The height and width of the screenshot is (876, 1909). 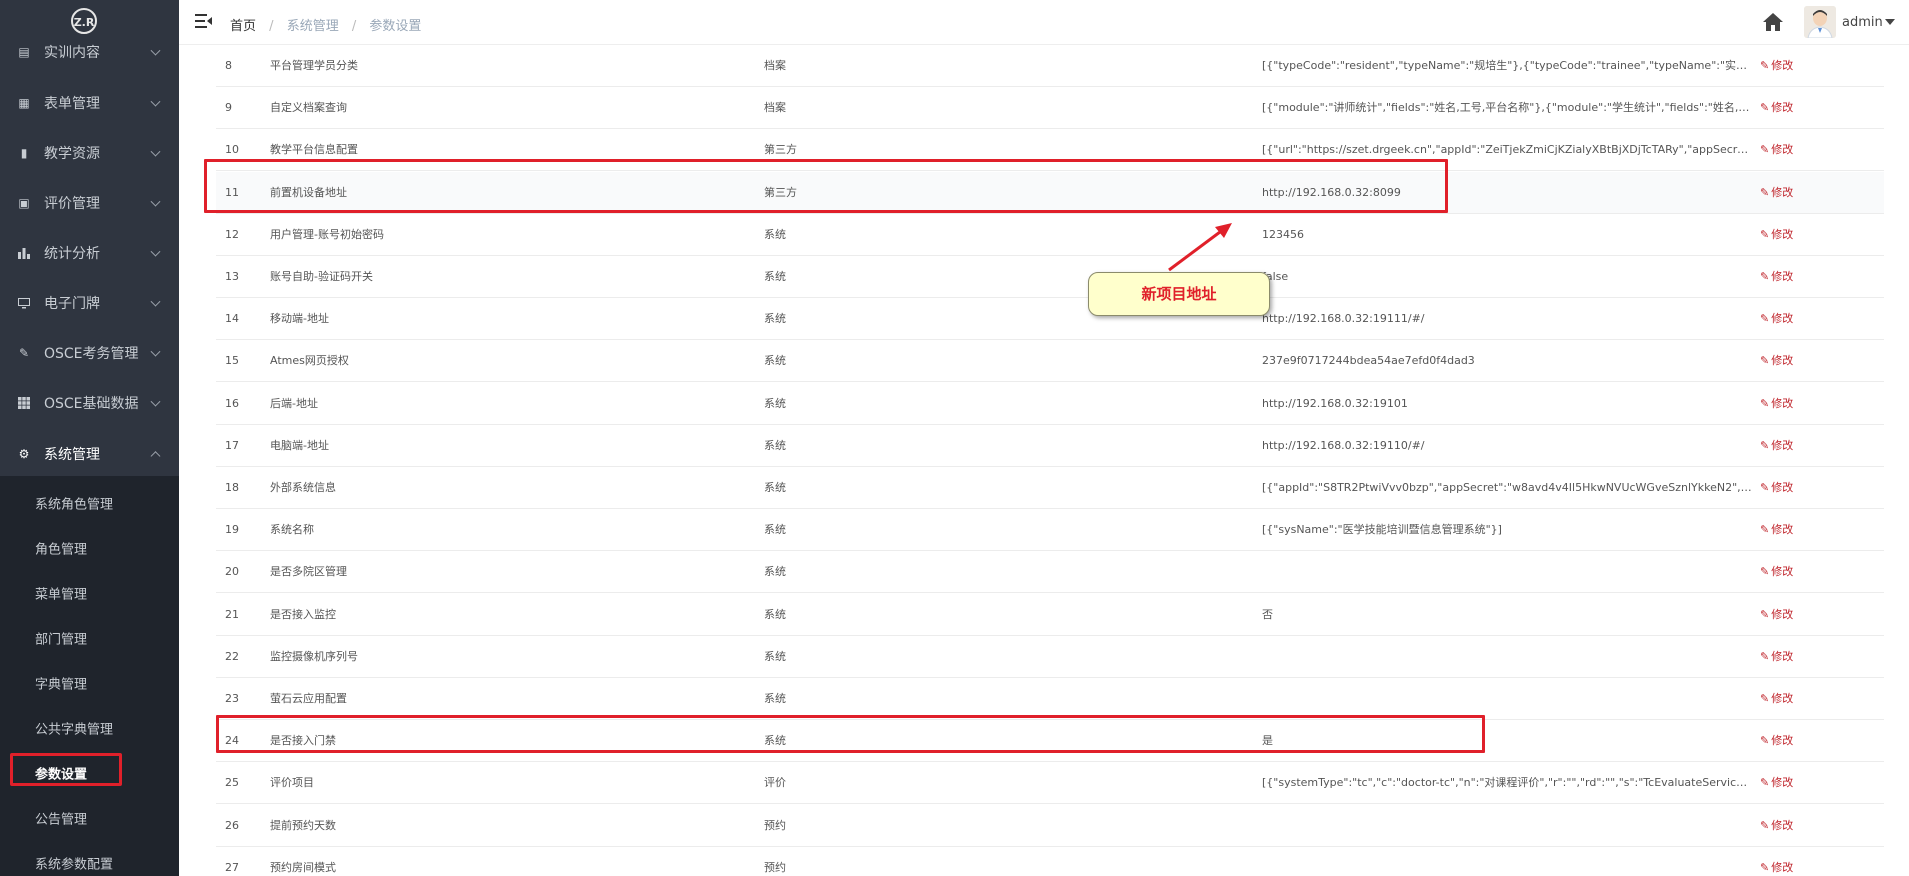 I want to click on breadcrumb-parameter-settings: 参数设置, so click(x=395, y=26).